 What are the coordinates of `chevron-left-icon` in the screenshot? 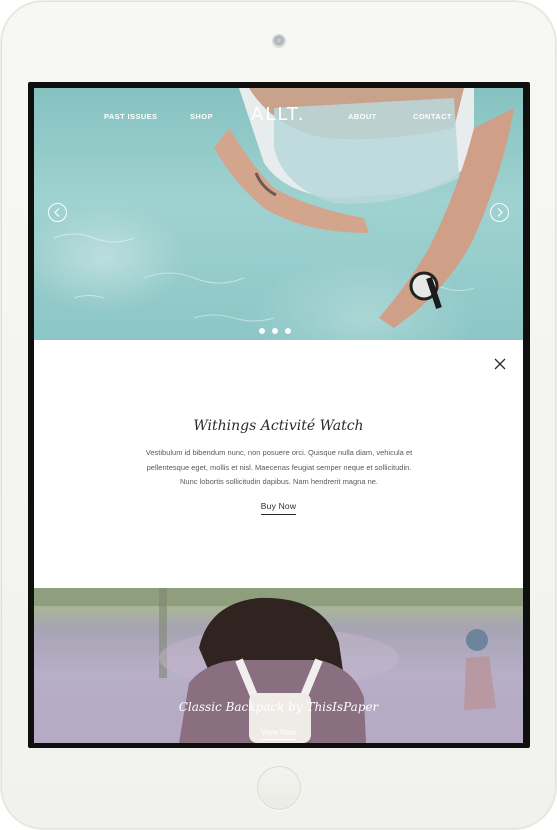 It's located at (57, 212).